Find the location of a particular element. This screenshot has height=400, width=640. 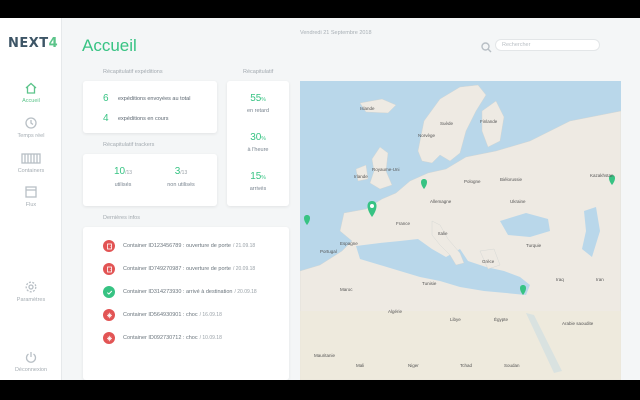

shipments-label: Récapitulatif expéditions is located at coordinates (133, 72).